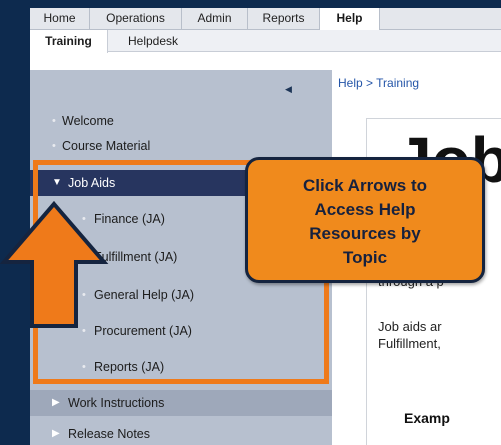 This screenshot has width=501, height=445. I want to click on sidebar-item-reports-ja: • Reports (JA), so click(181, 367).